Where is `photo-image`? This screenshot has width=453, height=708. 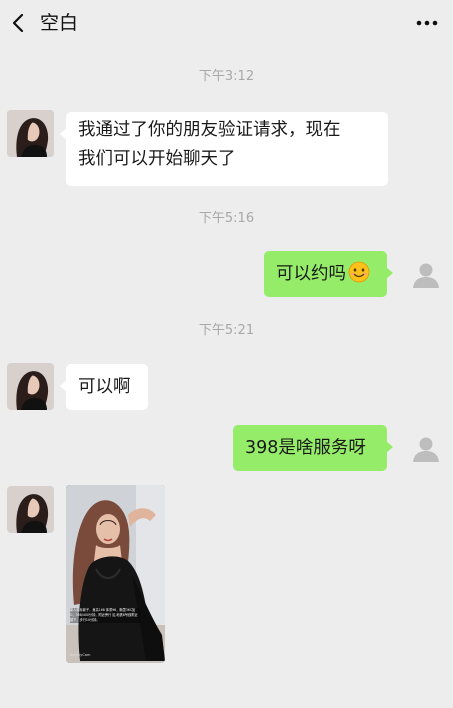
photo-image is located at coordinates (115, 574).